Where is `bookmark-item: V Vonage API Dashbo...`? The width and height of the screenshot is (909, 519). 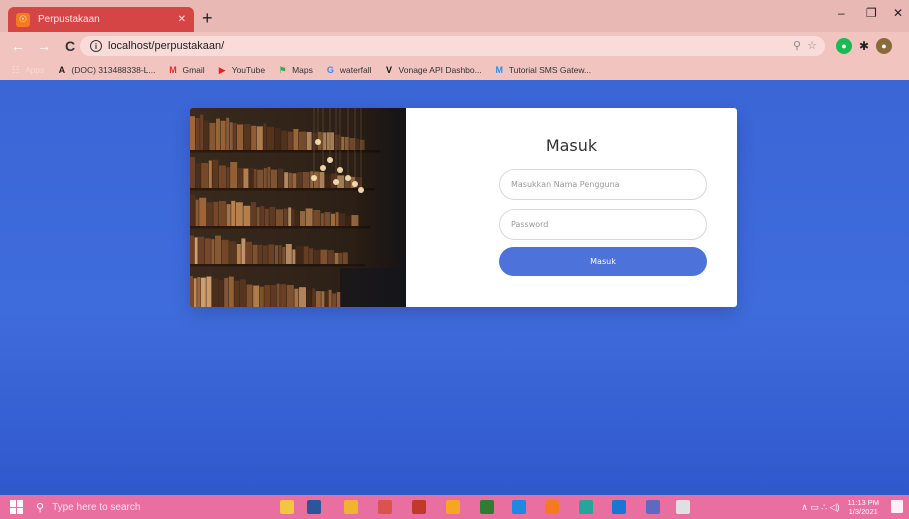
bookmark-item: V Vonage API Dashbo... is located at coordinates (433, 70).